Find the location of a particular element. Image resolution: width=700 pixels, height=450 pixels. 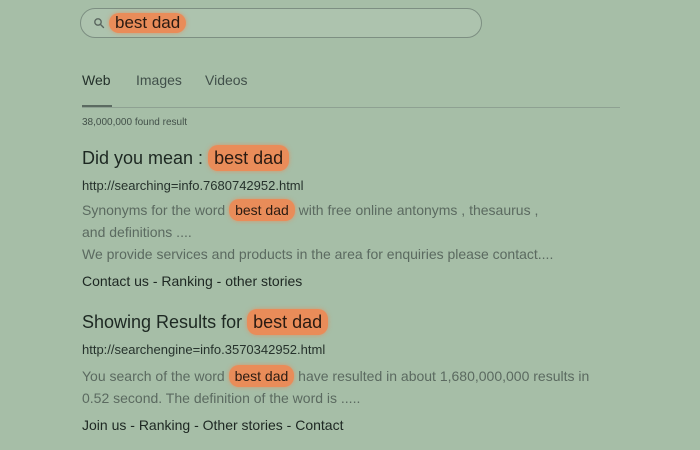

desc-text: Synonyms for the word is located at coordinates (156, 210).